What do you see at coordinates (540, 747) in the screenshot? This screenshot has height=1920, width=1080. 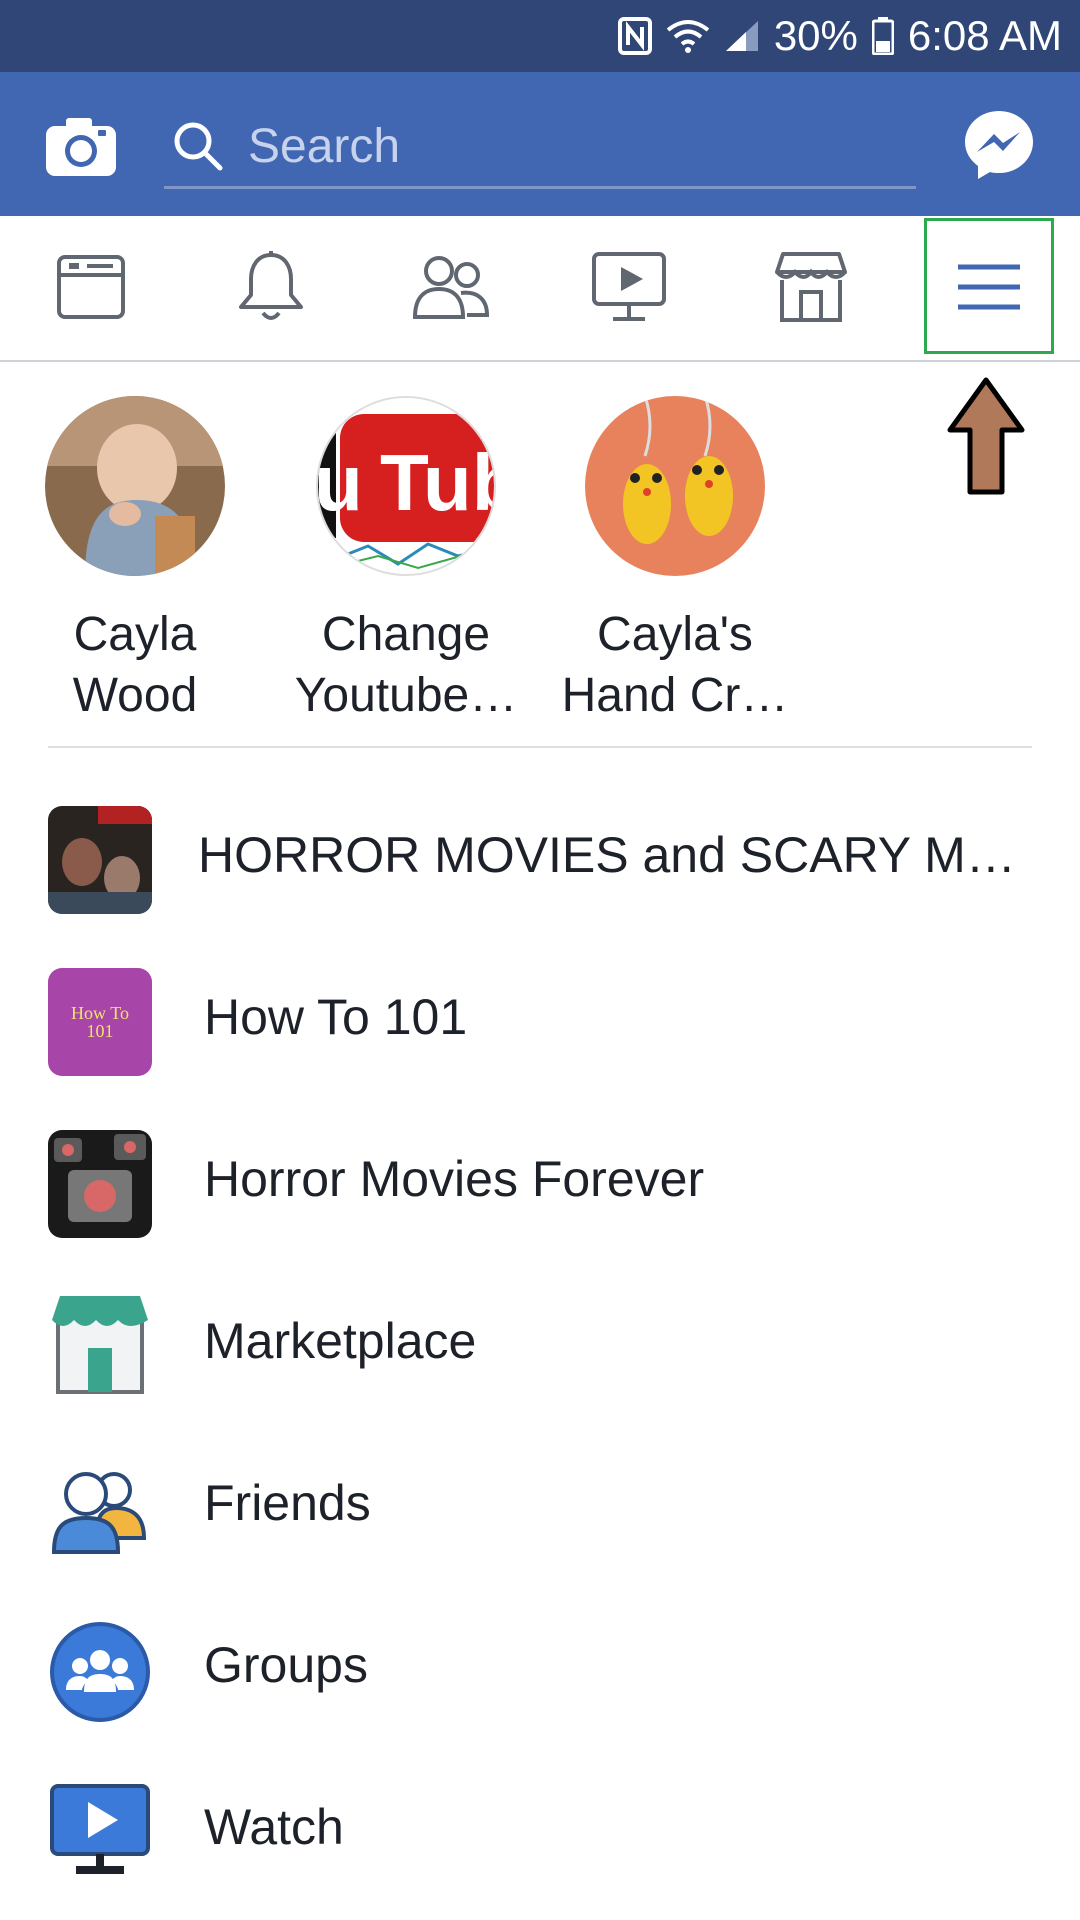 I see `divider` at bounding box center [540, 747].